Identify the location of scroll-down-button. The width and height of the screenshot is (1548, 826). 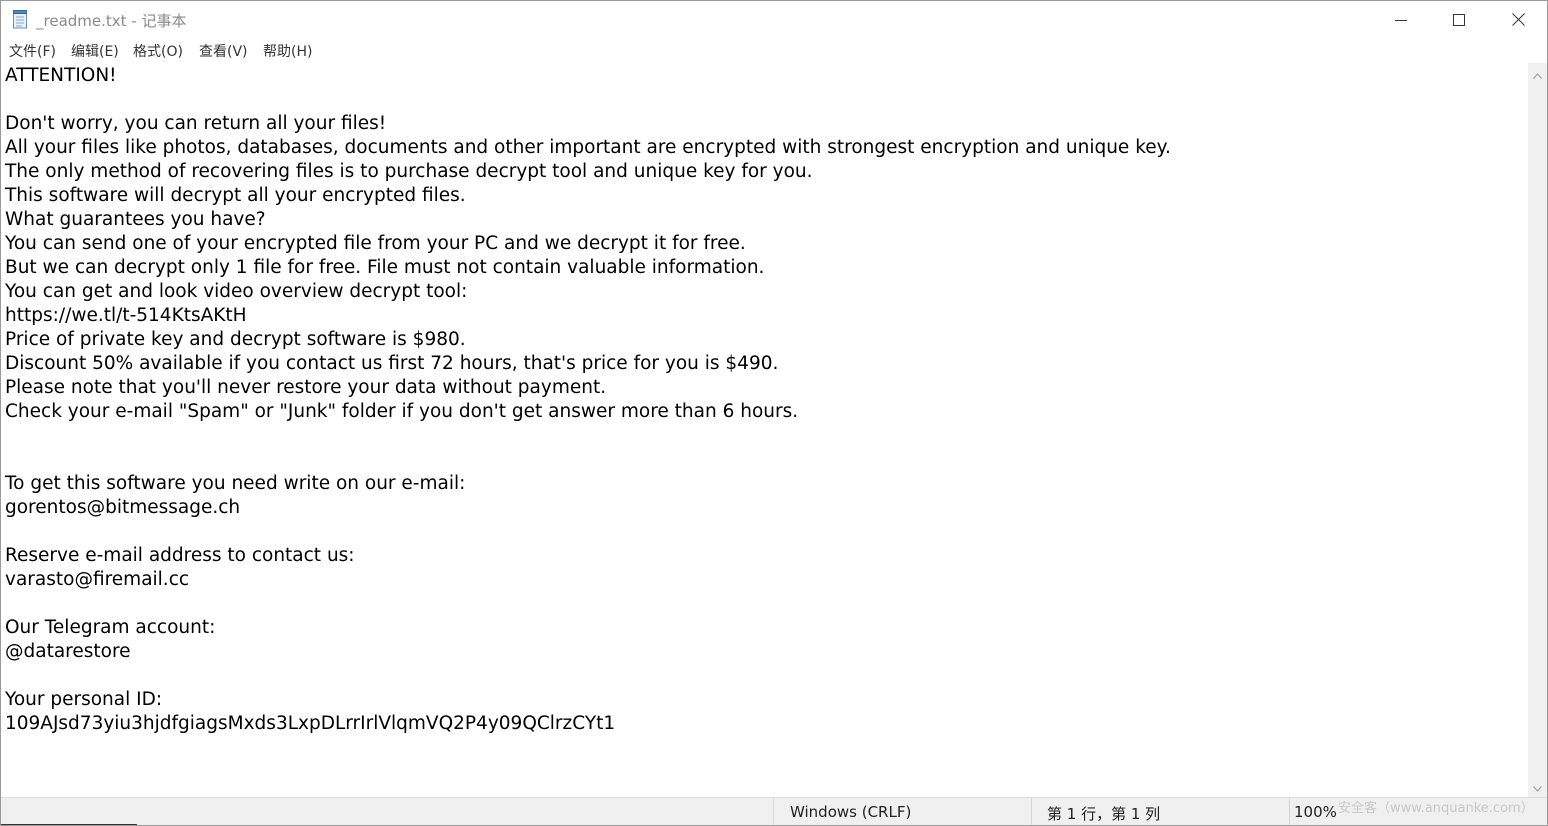
(1537, 786).